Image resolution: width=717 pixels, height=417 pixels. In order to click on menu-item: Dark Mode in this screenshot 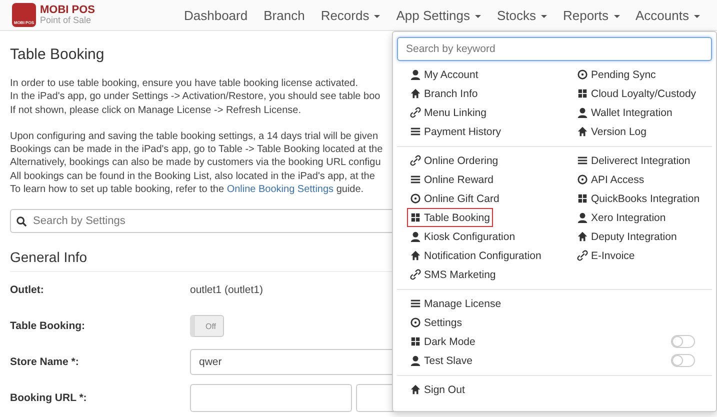, I will do `click(442, 341)`.